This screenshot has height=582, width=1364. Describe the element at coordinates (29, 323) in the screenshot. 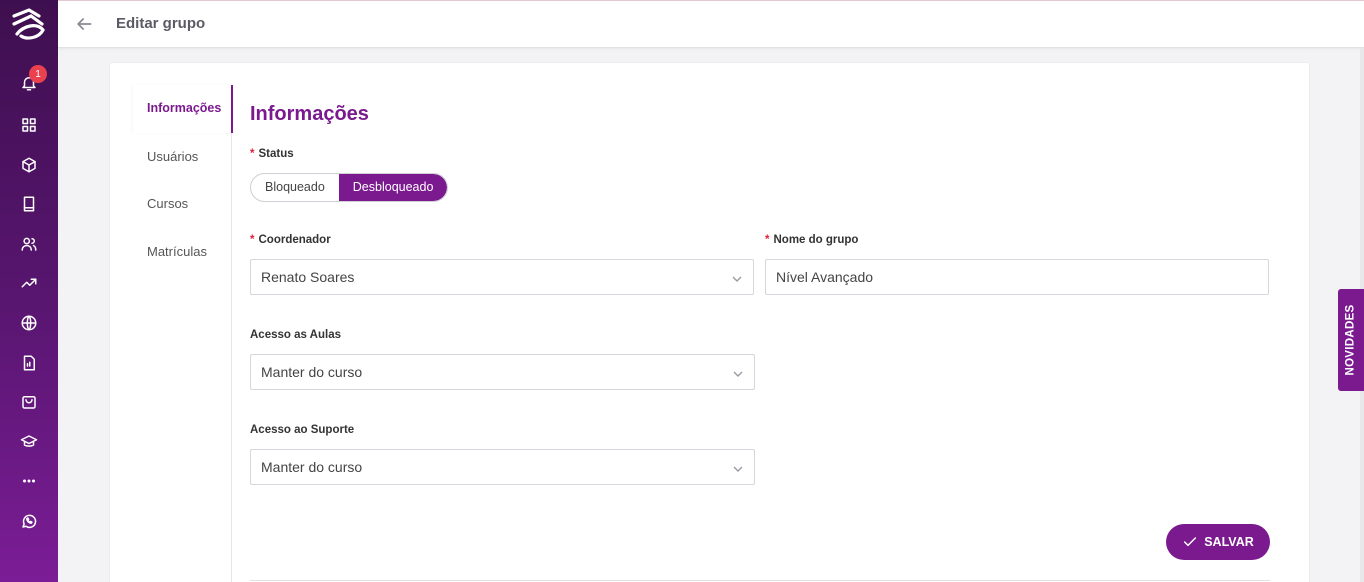

I see `globe-icon` at that location.